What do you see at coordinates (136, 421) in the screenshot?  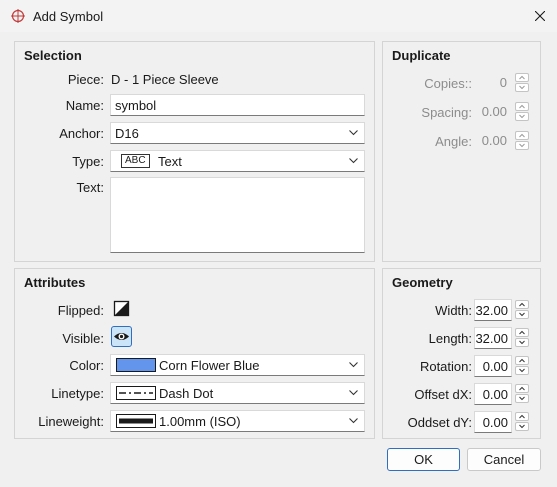 I see `thick-line-icon` at bounding box center [136, 421].